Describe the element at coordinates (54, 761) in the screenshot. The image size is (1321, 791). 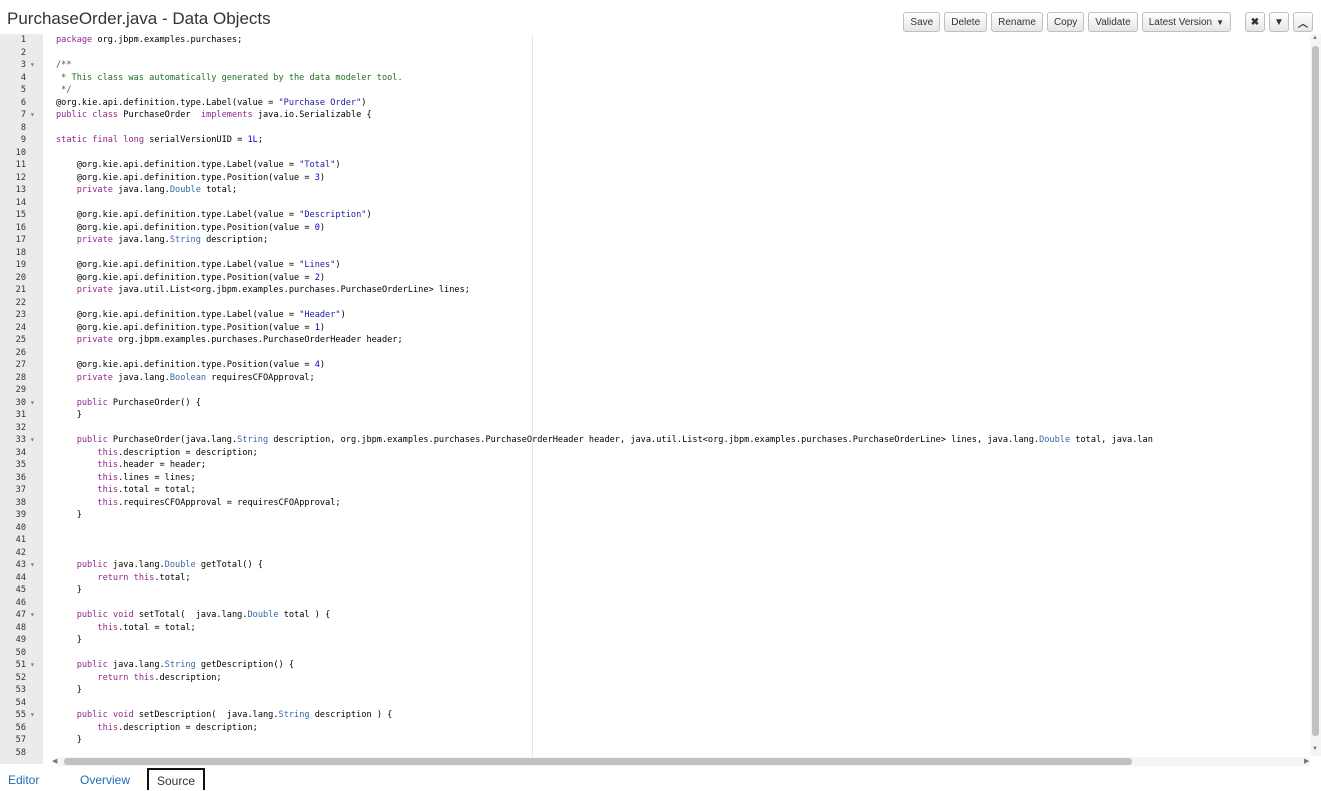
I see `scroll-left-icon: ◀` at that location.